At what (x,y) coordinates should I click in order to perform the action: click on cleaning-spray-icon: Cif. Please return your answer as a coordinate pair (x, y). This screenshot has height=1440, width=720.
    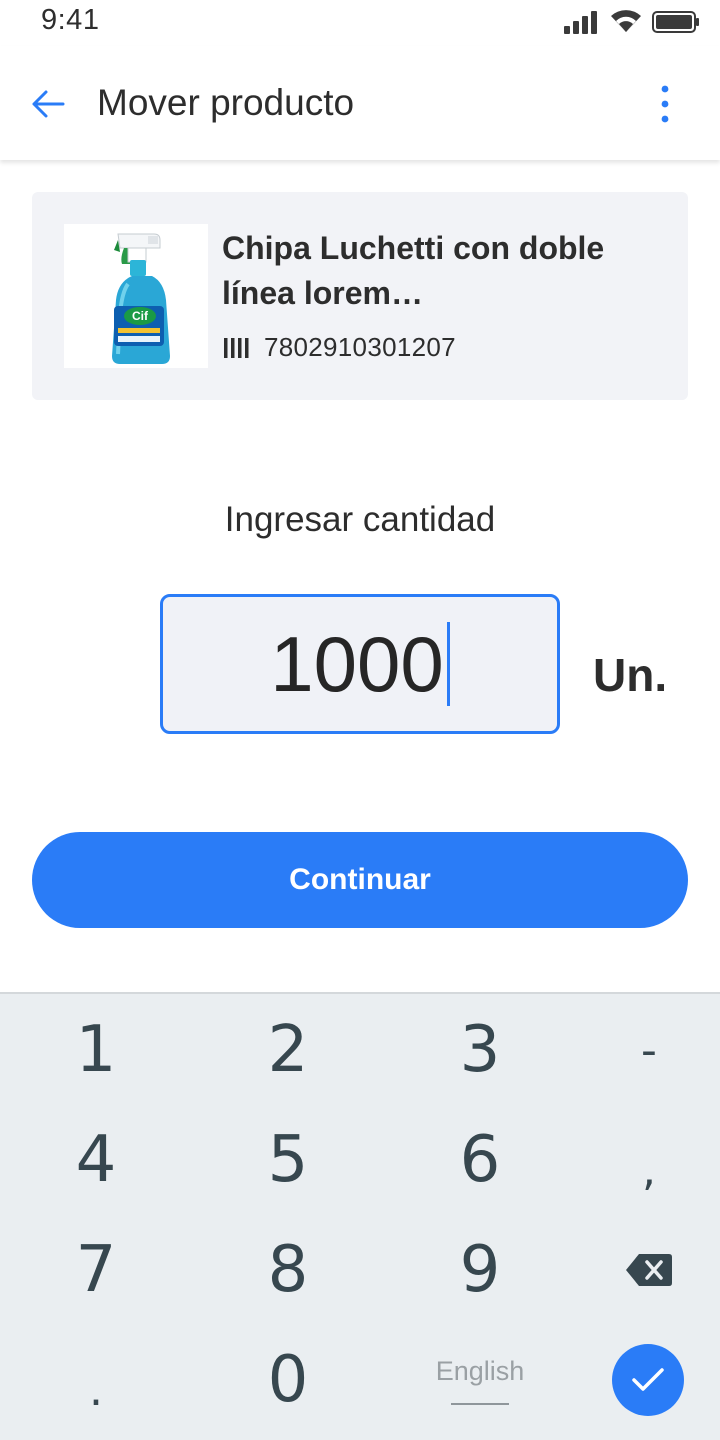
    Looking at the image, I should click on (141, 298).